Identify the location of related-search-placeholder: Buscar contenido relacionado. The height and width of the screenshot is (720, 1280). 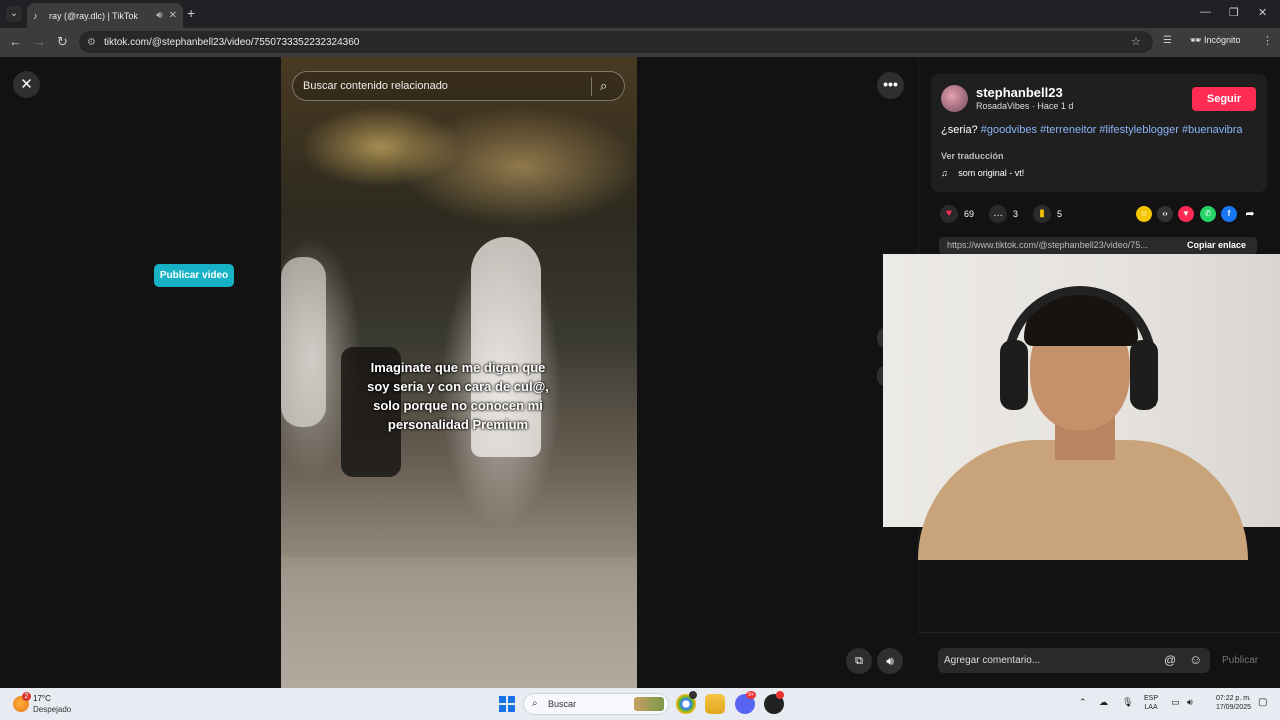
(375, 86).